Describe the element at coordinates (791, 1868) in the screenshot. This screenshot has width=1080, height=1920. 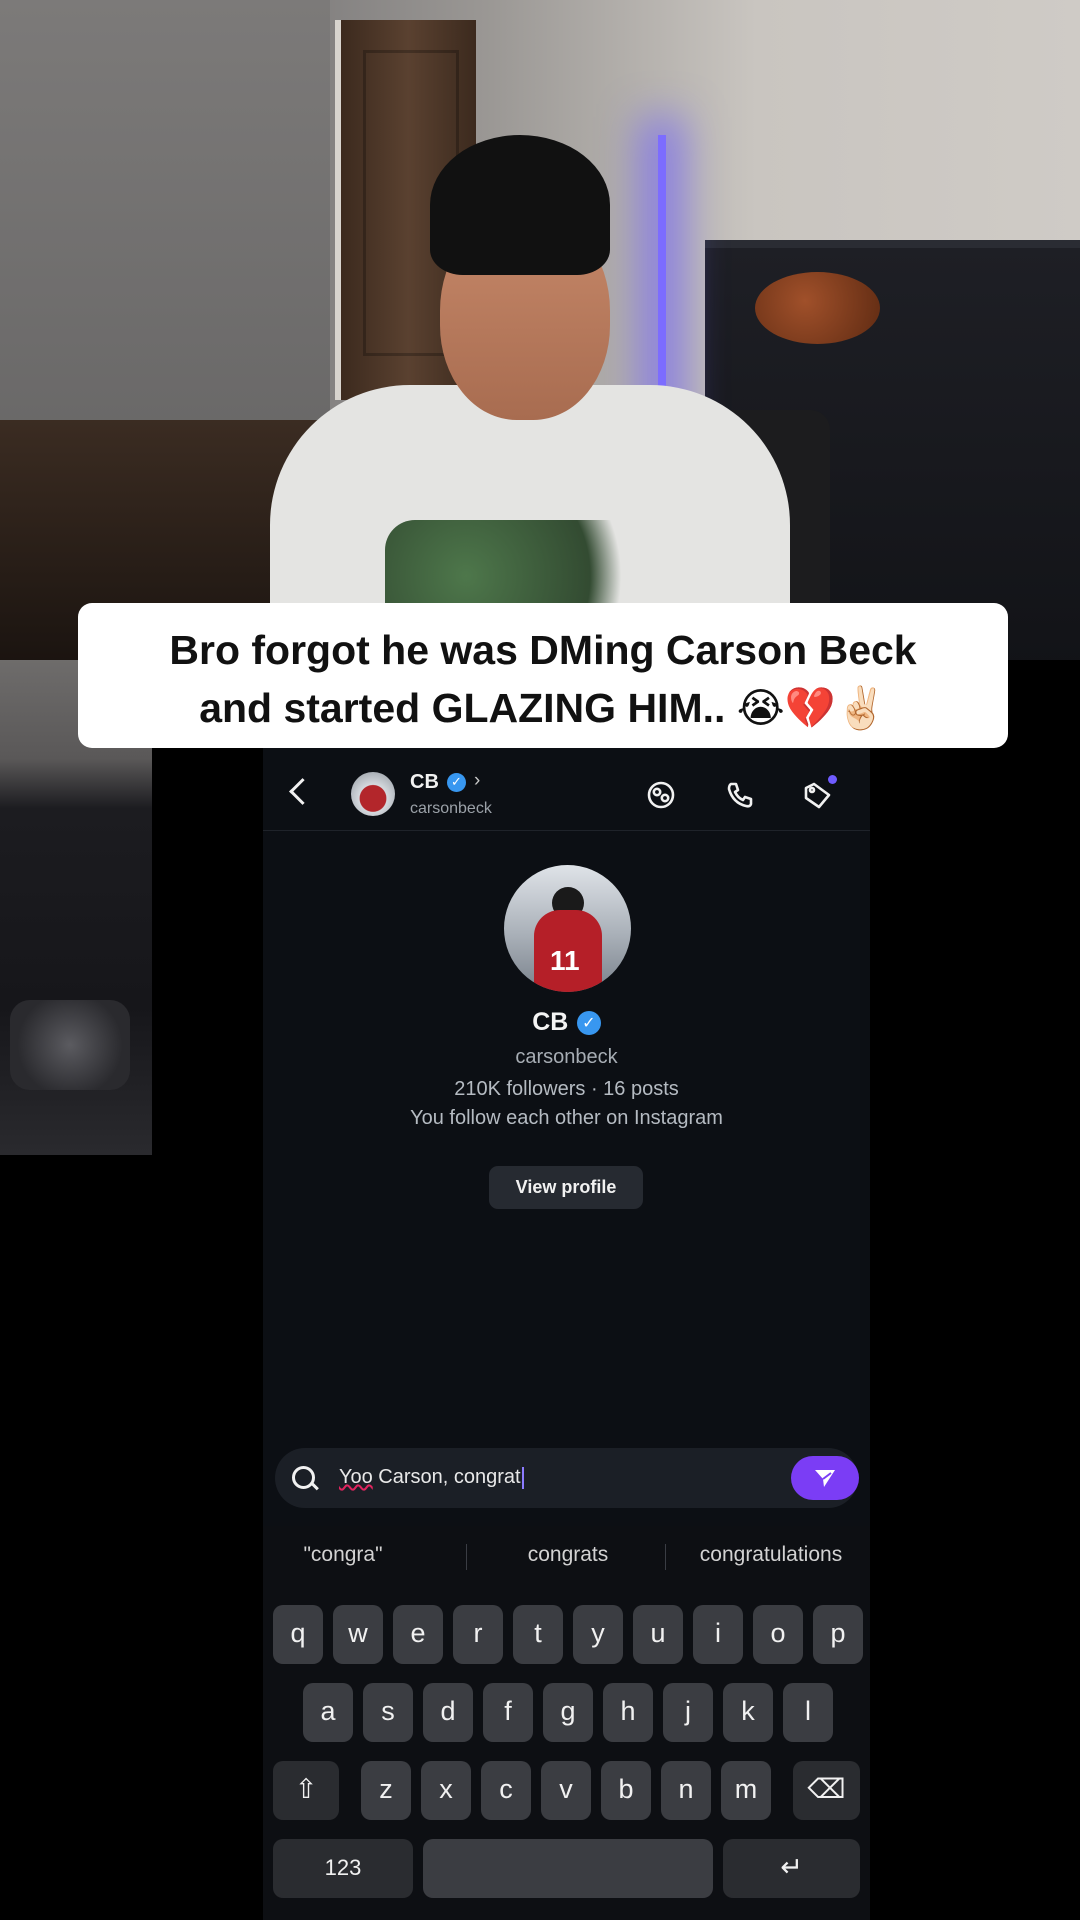
I see `return-key-icon: ↵` at that location.